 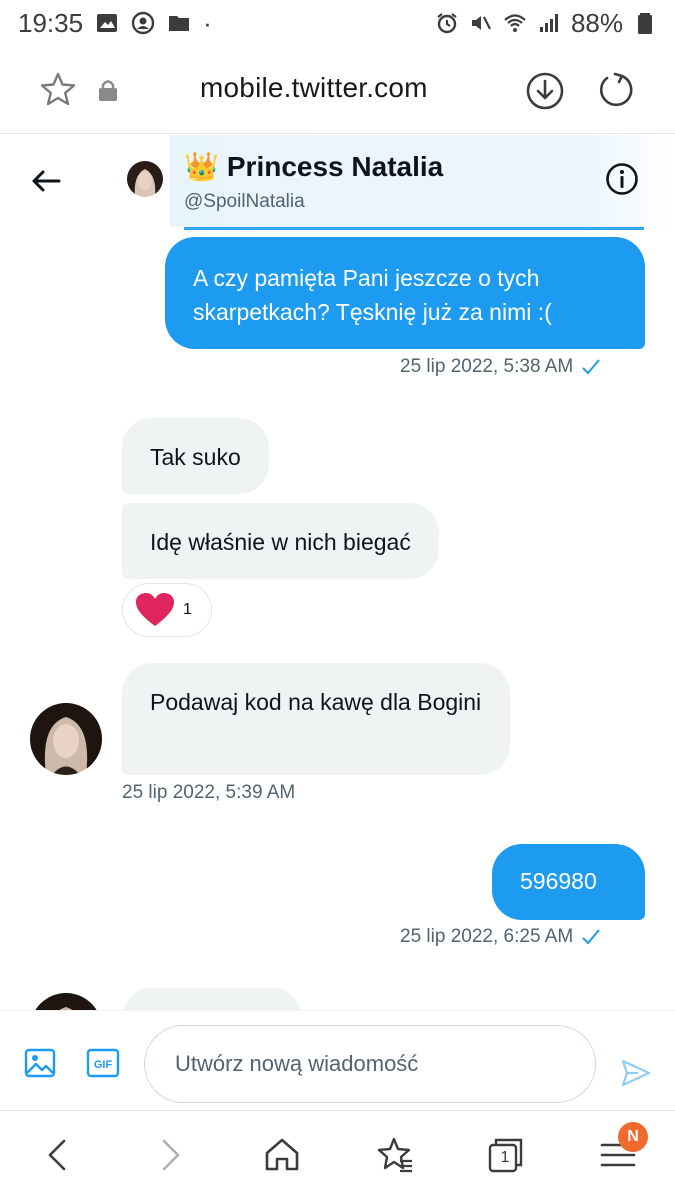 What do you see at coordinates (633, 1137) in the screenshot?
I see `notification-badge: N` at bounding box center [633, 1137].